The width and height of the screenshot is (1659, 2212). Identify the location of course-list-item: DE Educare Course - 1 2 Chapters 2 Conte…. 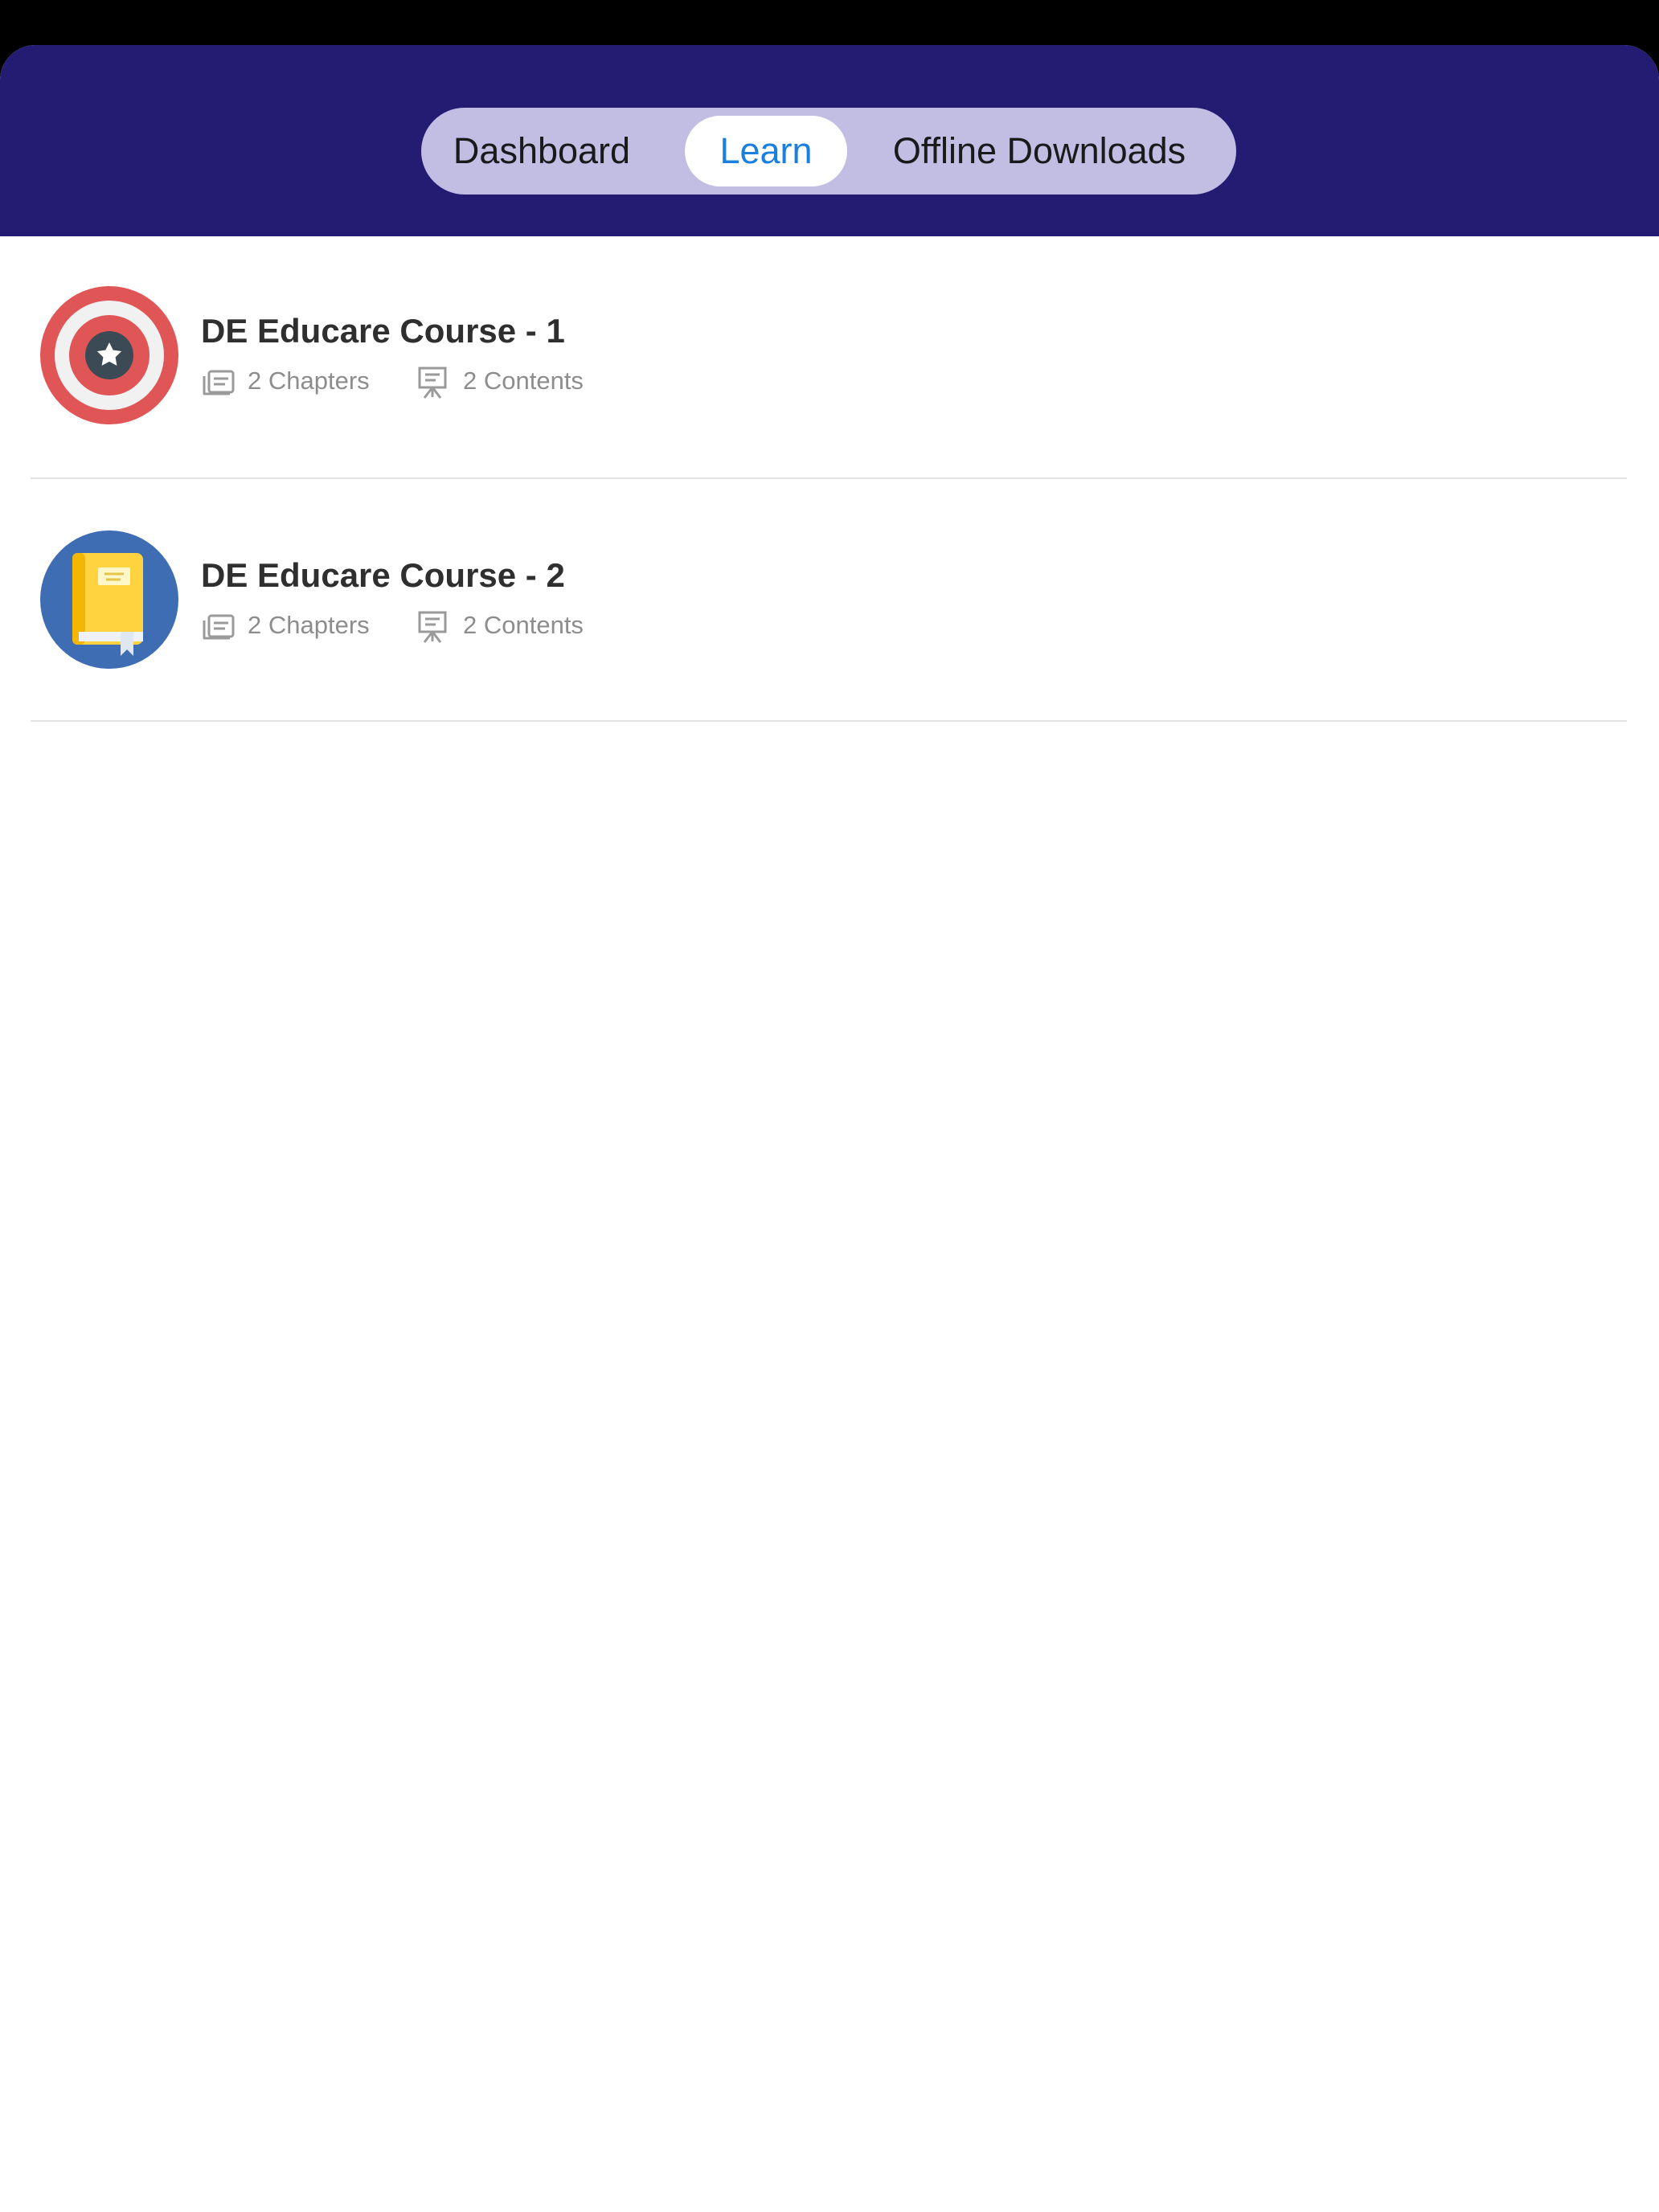
(829, 357).